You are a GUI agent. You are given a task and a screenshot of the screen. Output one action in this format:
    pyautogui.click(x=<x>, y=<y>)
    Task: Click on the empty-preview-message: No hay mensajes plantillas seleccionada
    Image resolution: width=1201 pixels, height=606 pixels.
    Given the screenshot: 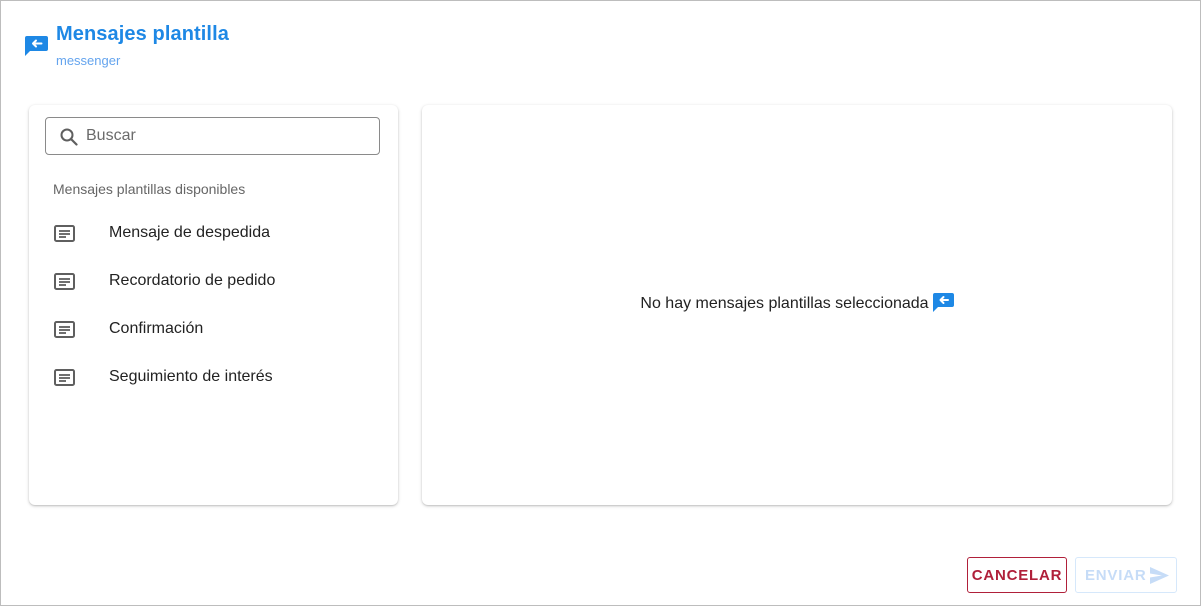 What is the action you would take?
    pyautogui.click(x=797, y=303)
    